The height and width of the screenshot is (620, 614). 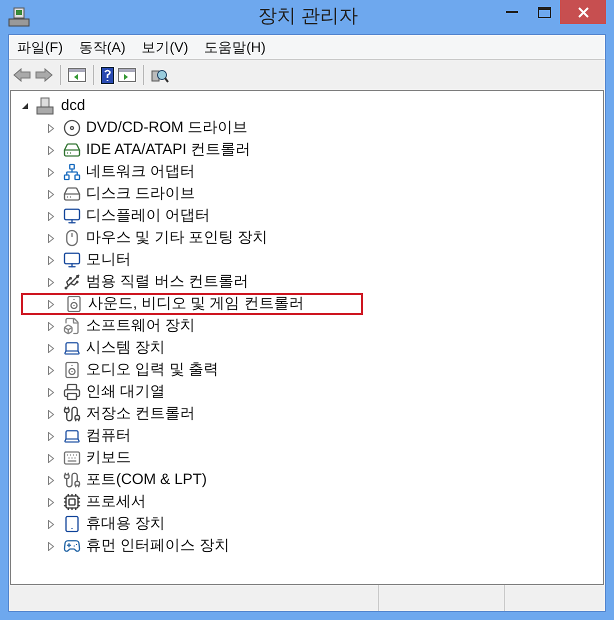 I want to click on mouse-icon, so click(x=72, y=238).